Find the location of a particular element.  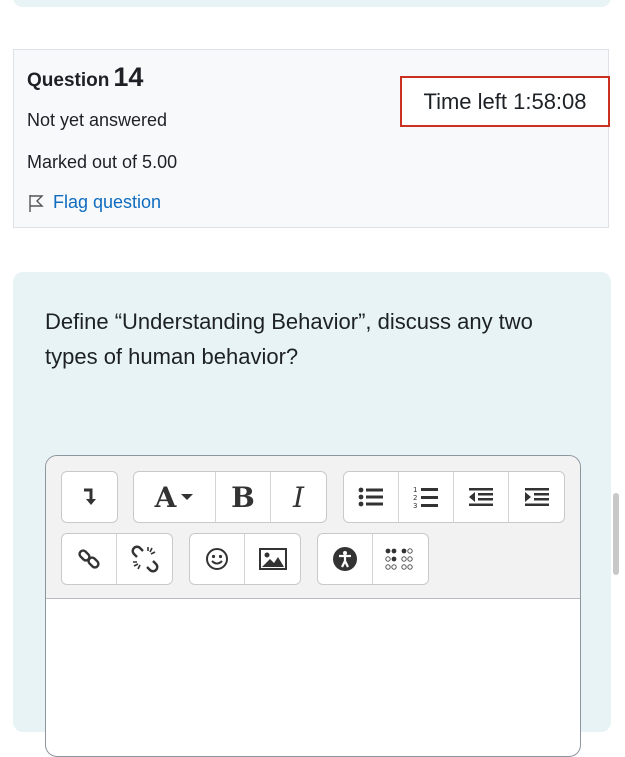

question-heading: Question 14 is located at coordinates (85, 77).